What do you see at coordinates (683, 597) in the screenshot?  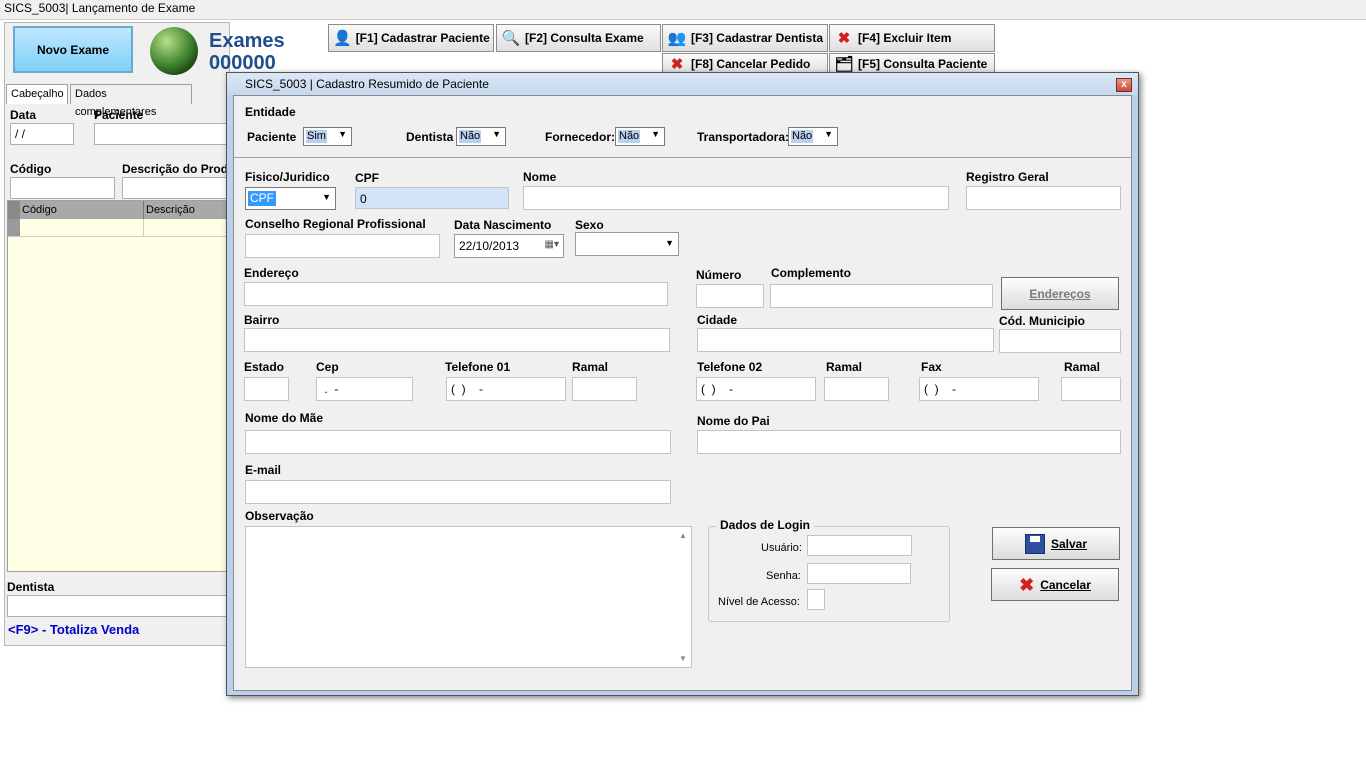 I see `observacao-scrollbar: ▲ ▼` at bounding box center [683, 597].